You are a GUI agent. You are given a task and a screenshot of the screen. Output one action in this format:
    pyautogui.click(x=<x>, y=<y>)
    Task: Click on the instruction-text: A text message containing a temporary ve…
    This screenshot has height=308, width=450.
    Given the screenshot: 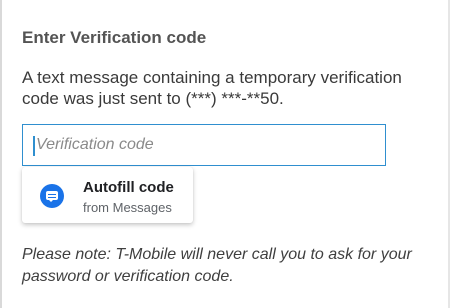 What is the action you would take?
    pyautogui.click(x=212, y=88)
    